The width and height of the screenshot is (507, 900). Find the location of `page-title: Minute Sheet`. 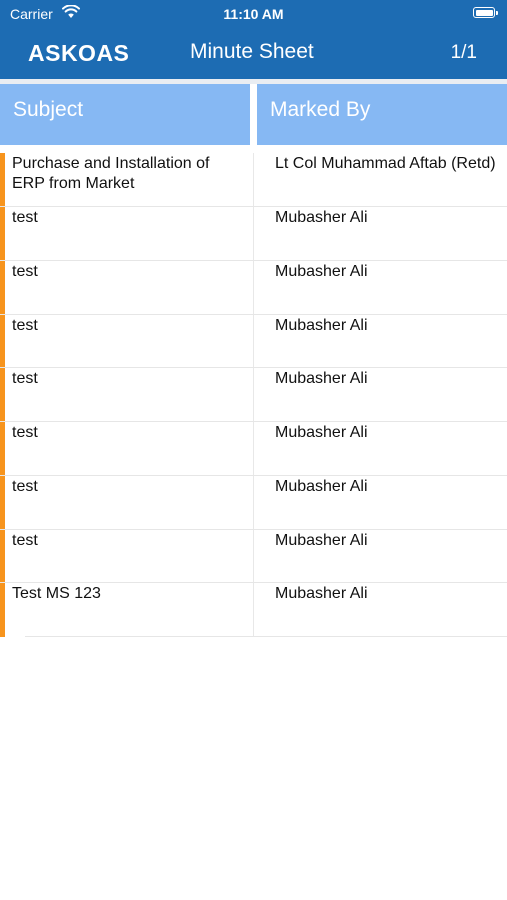

page-title: Minute Sheet is located at coordinates (252, 51).